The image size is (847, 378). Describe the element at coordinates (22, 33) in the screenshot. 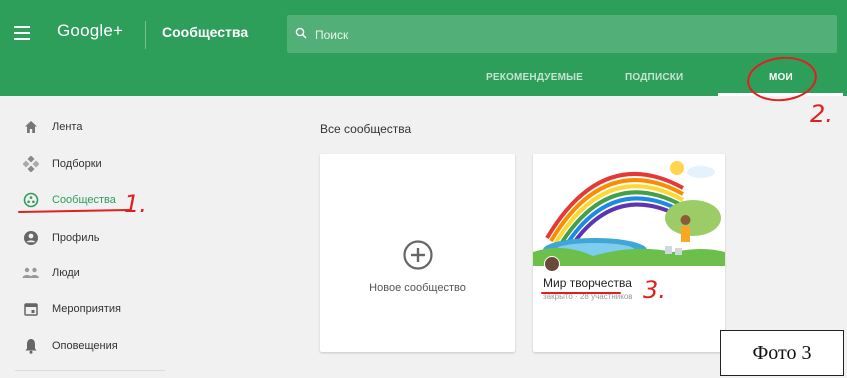

I see `menu-icon` at that location.